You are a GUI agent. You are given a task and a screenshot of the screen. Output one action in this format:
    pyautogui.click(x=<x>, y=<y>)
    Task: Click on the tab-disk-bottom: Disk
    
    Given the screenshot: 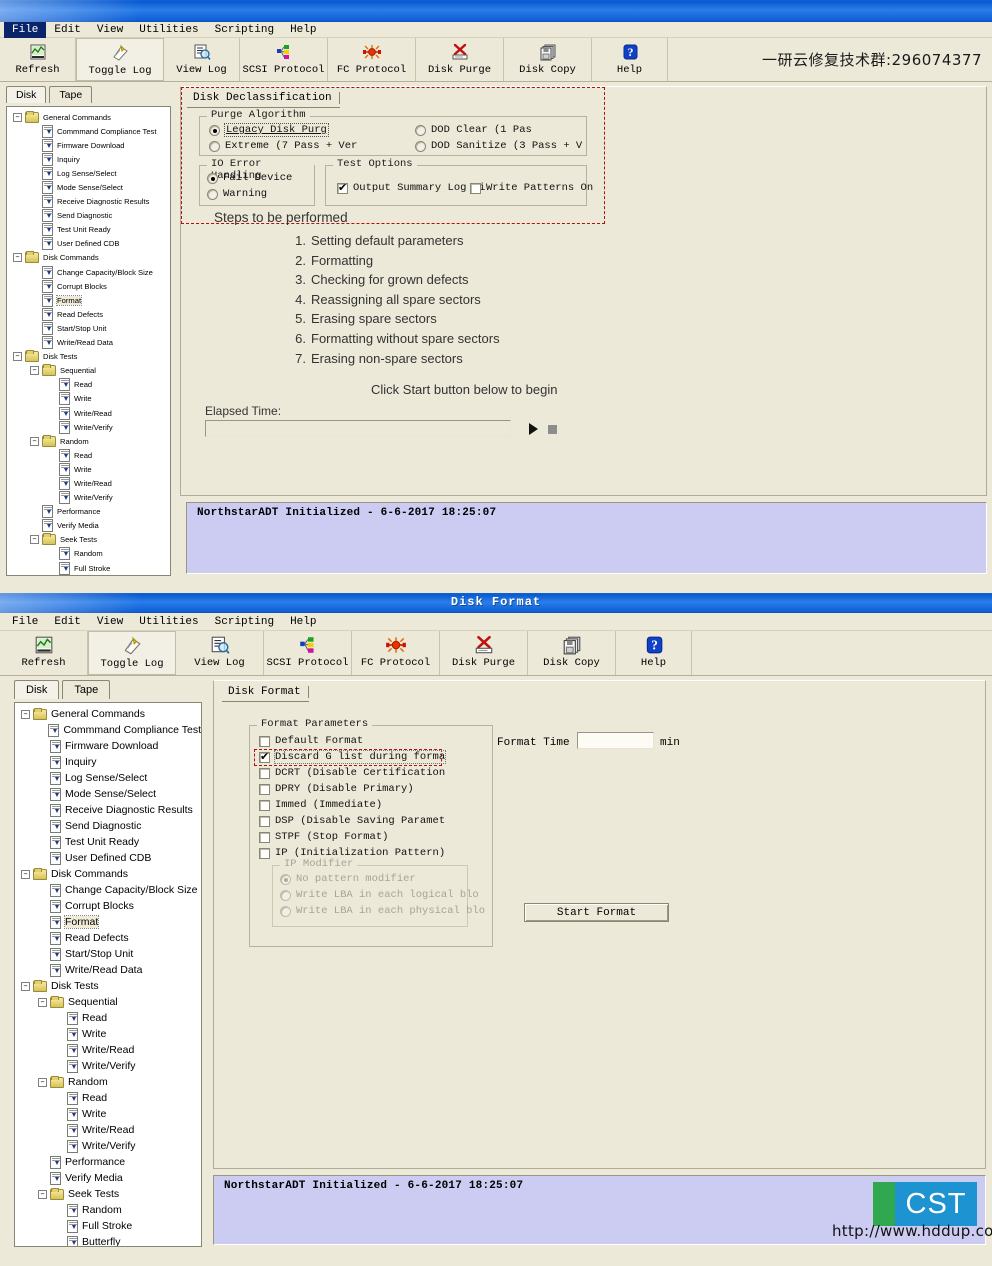 What is the action you would take?
    pyautogui.click(x=37, y=689)
    